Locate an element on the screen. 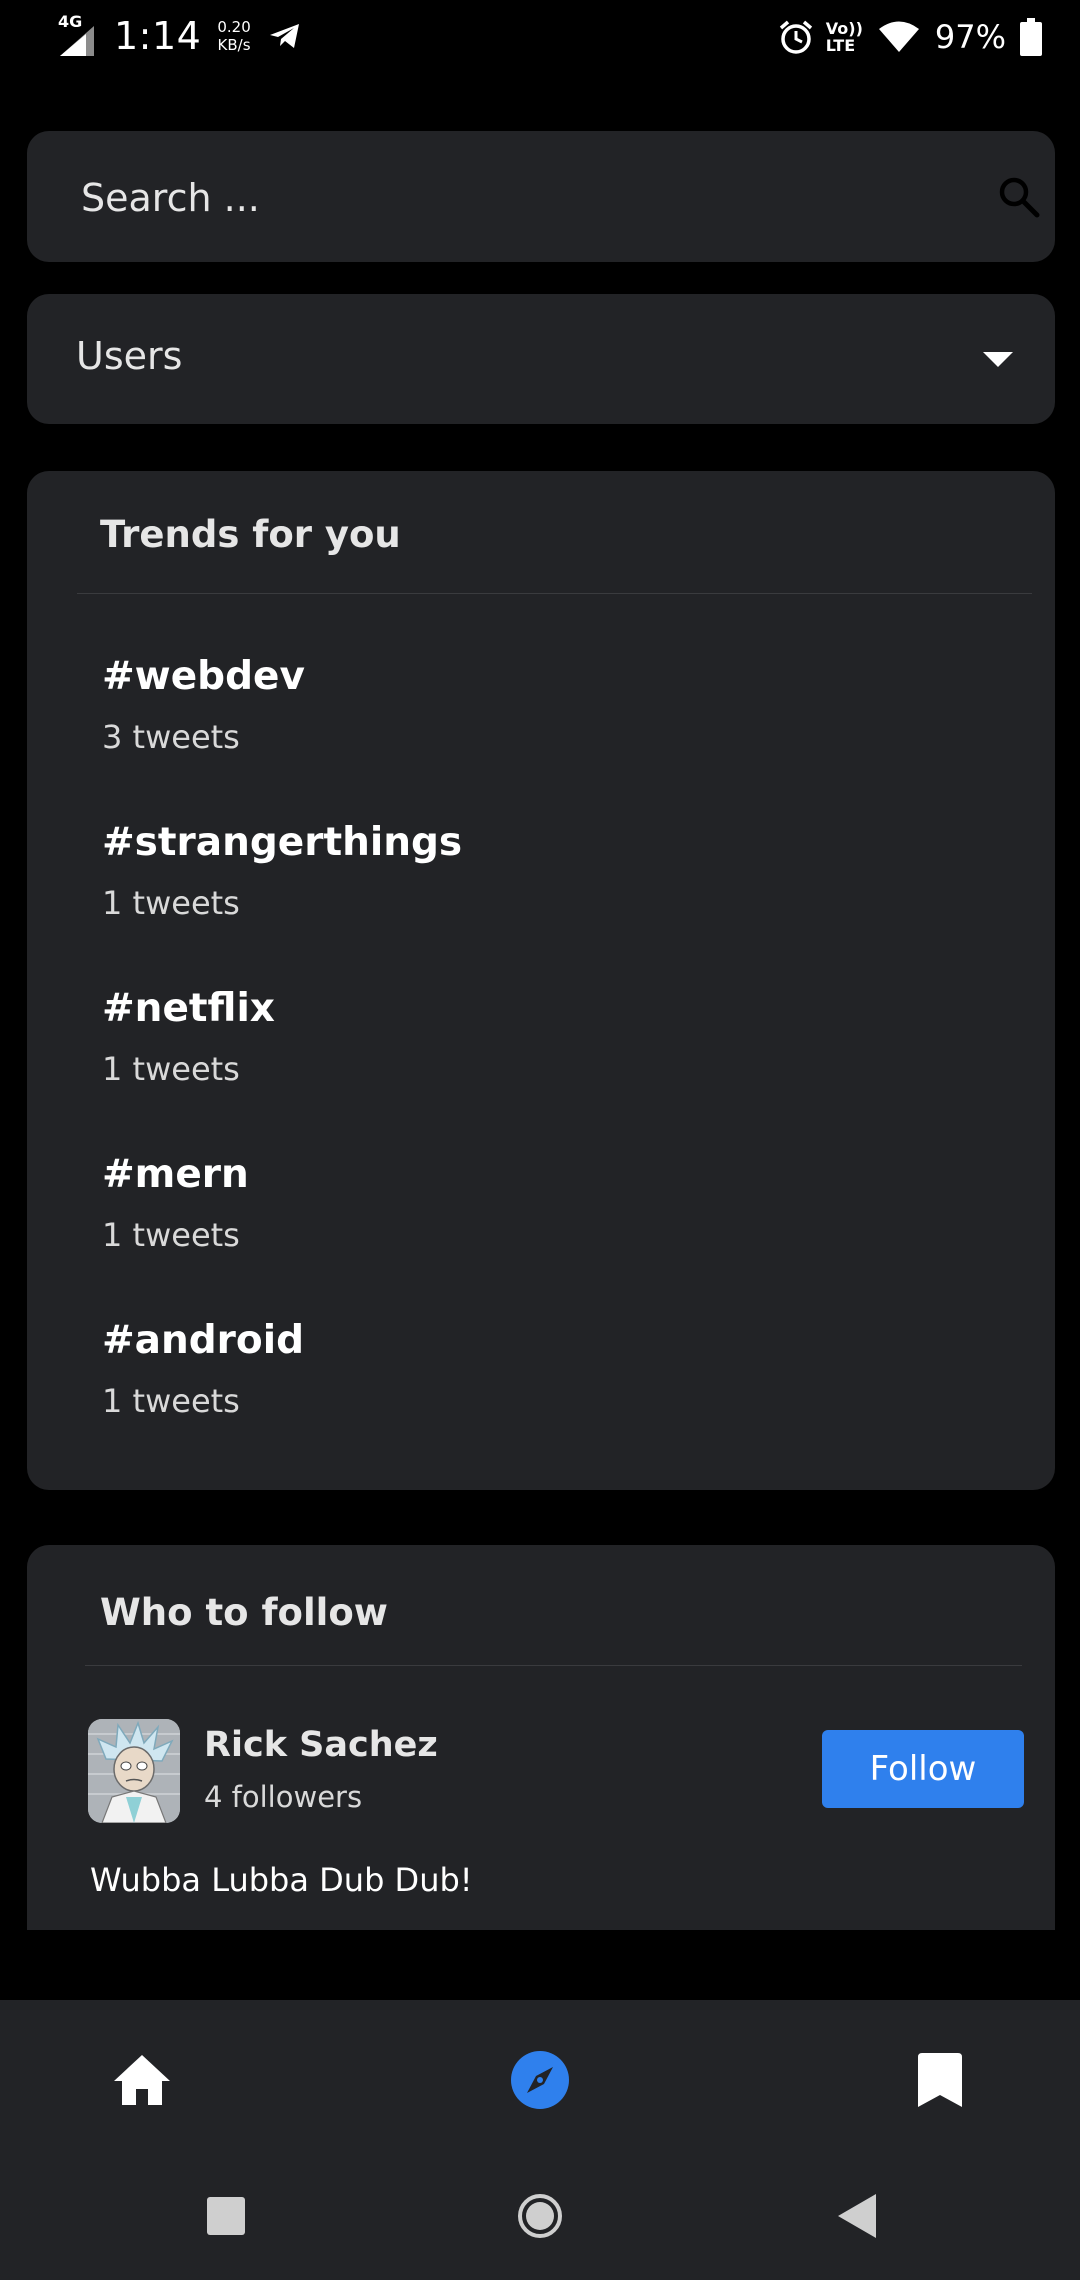 Image resolution: width=1080 pixels, height=2280 pixels. trend-item: #mern 1 tweets is located at coordinates (542, 1222).